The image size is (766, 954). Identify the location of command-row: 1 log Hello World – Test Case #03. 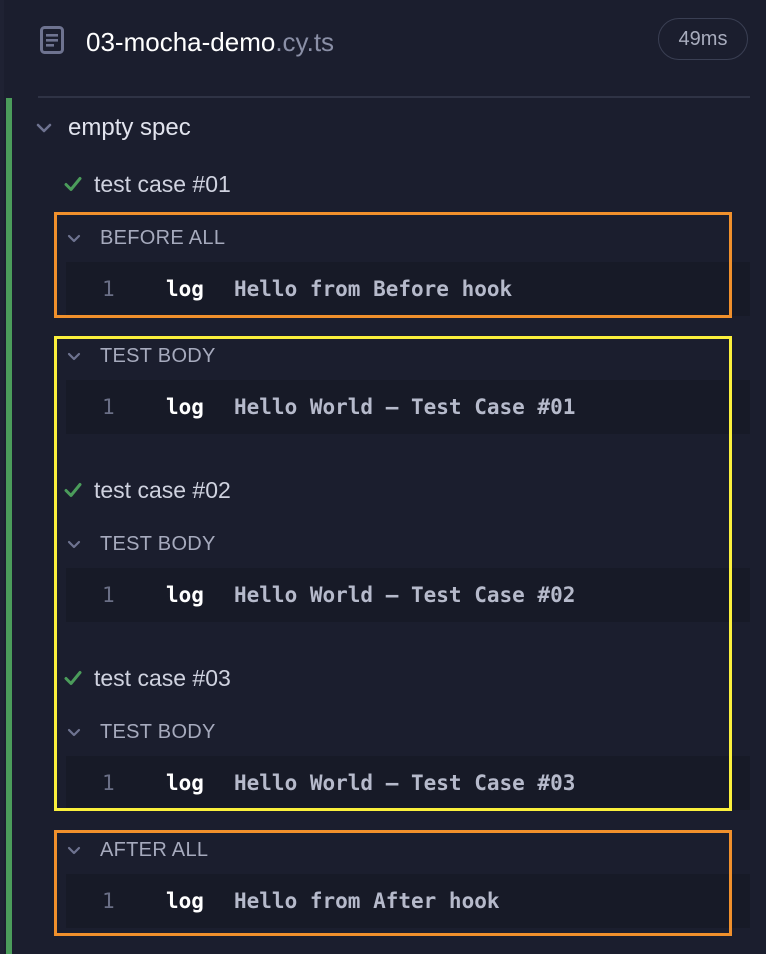
(408, 783).